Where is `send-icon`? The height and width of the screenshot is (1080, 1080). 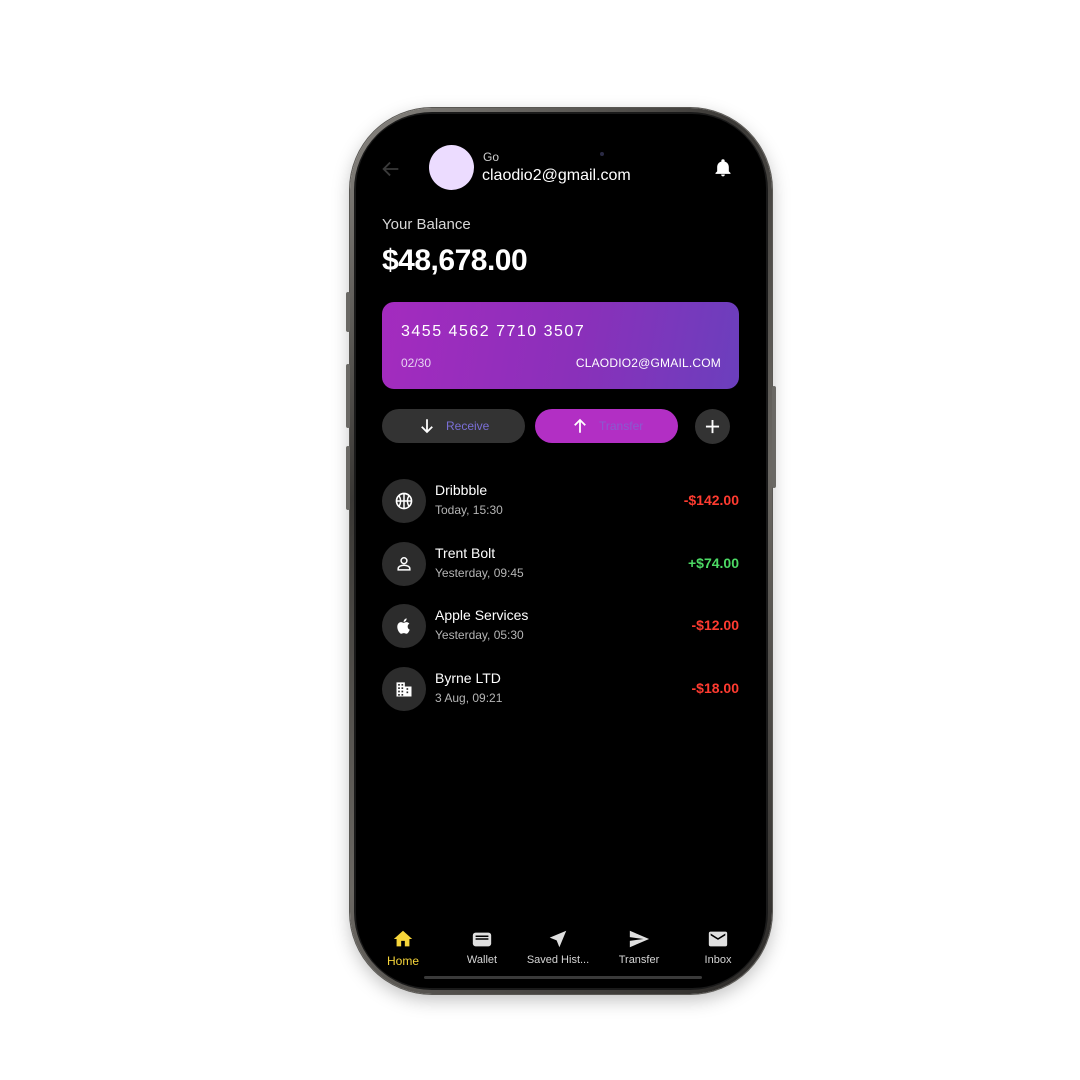
send-icon is located at coordinates (639, 939).